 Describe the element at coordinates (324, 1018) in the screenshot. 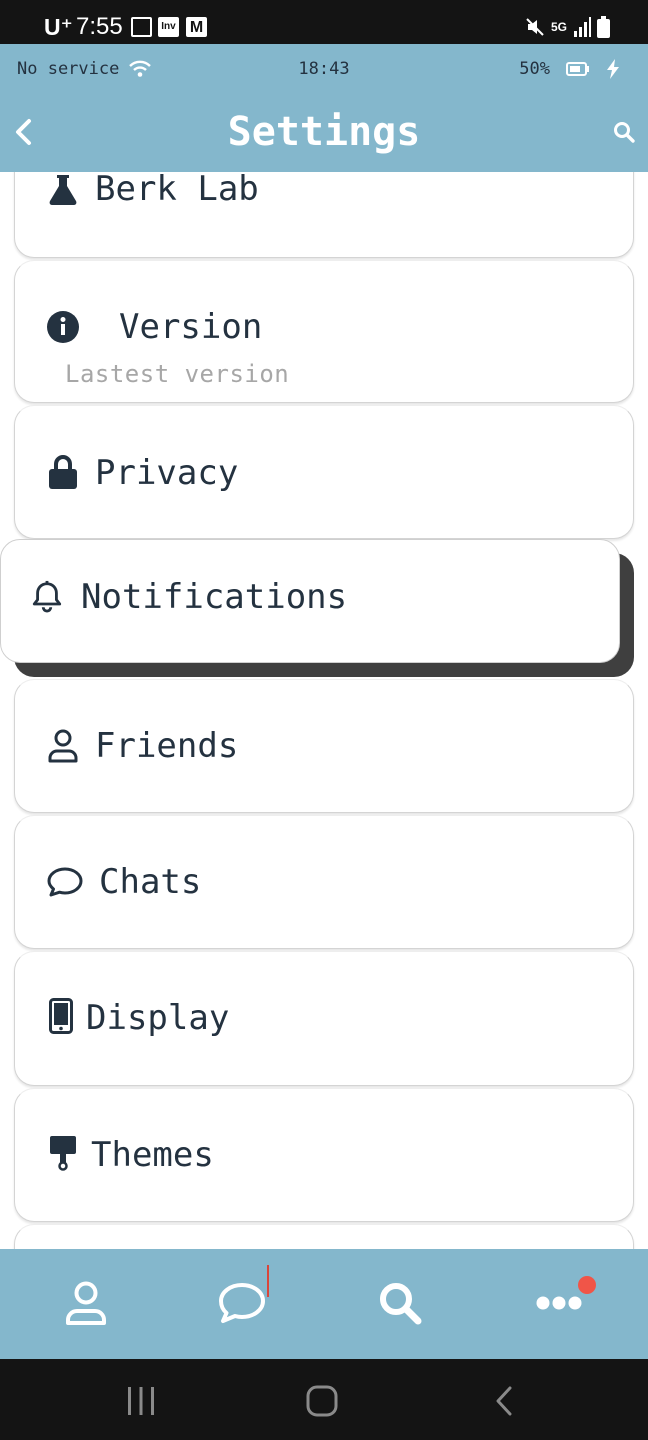

I see `settings-item-display: Display` at that location.